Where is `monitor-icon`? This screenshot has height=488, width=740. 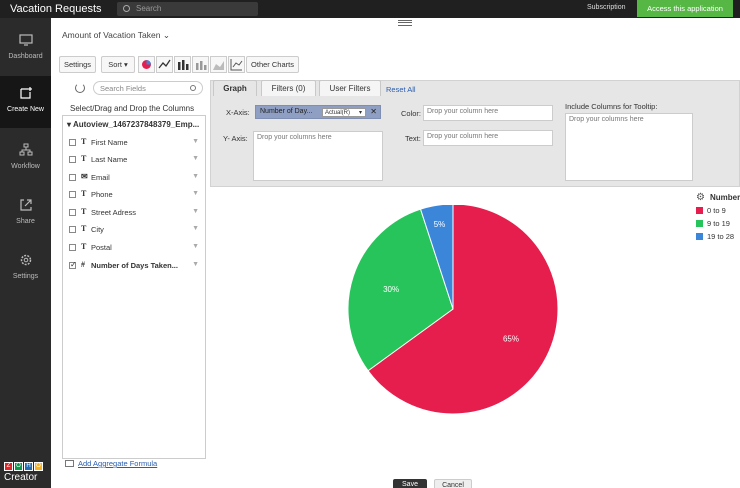 monitor-icon is located at coordinates (25, 40).